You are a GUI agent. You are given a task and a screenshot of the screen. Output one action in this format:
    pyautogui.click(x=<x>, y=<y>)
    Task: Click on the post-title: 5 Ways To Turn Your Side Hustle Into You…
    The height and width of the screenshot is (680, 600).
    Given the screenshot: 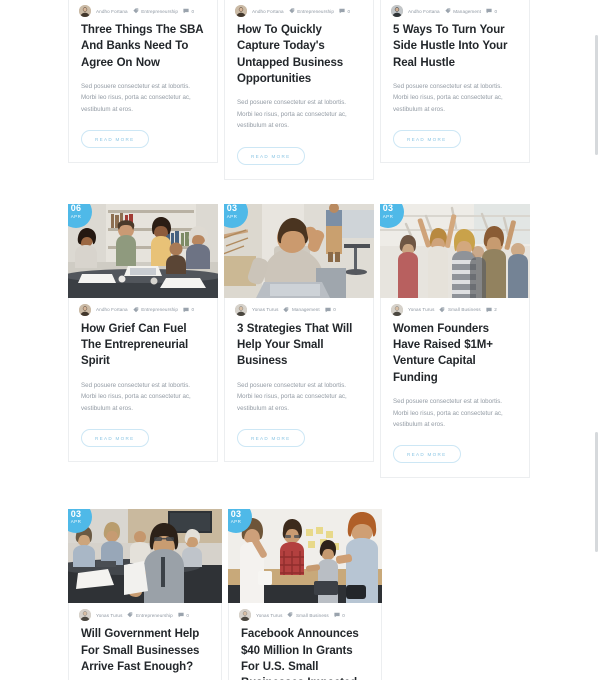 What is the action you would take?
    pyautogui.click(x=455, y=46)
    